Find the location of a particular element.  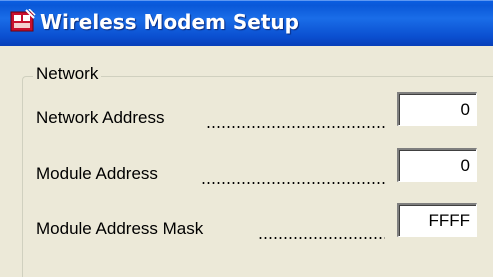

window-title: Wireless Modem Setup is located at coordinates (169, 22).